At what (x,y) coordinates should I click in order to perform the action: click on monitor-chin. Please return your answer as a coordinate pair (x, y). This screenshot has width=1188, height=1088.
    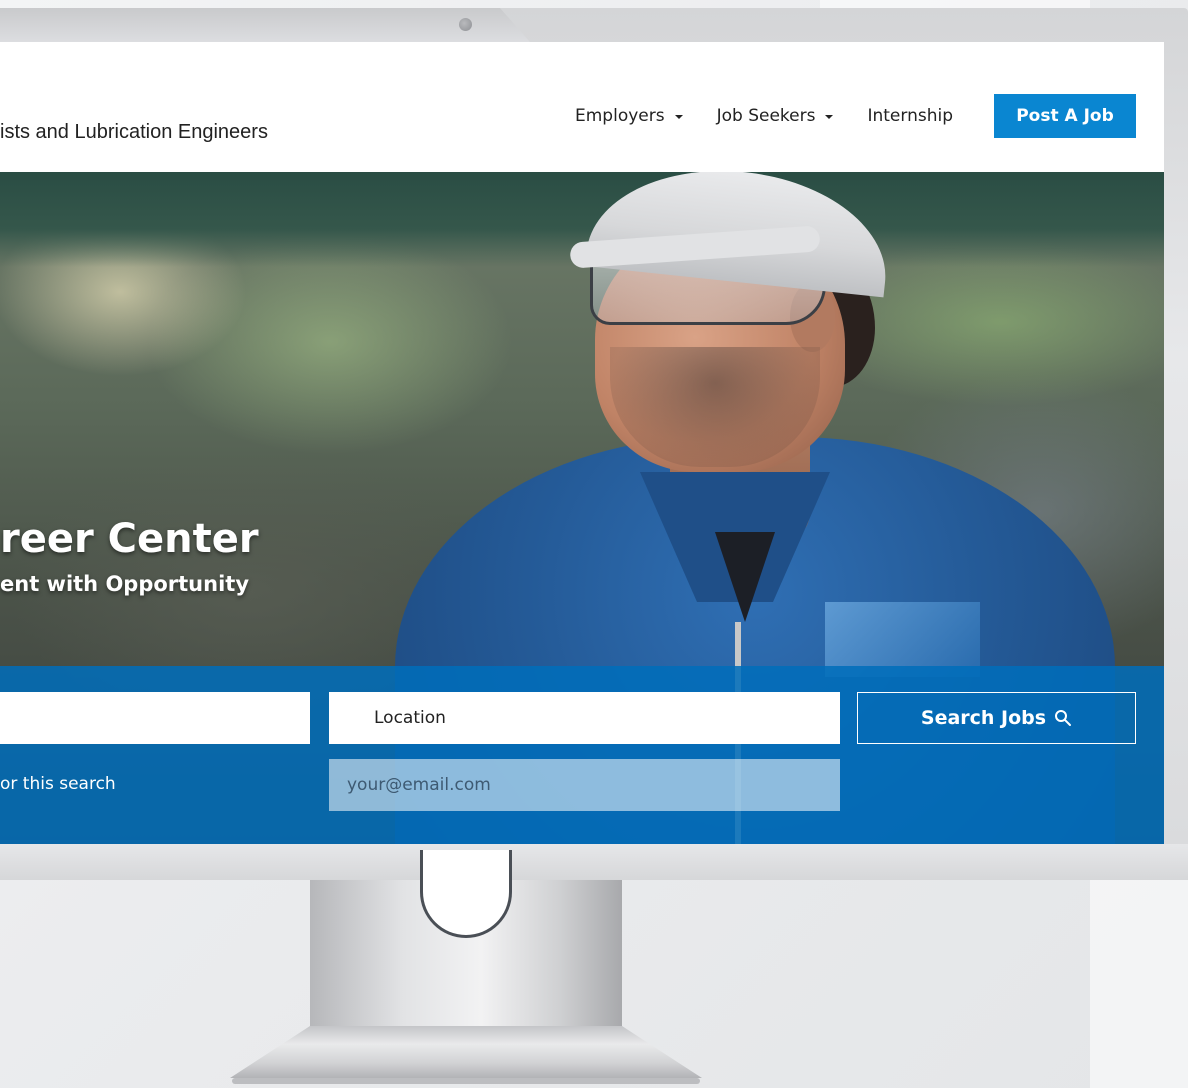
    Looking at the image, I should click on (594, 862).